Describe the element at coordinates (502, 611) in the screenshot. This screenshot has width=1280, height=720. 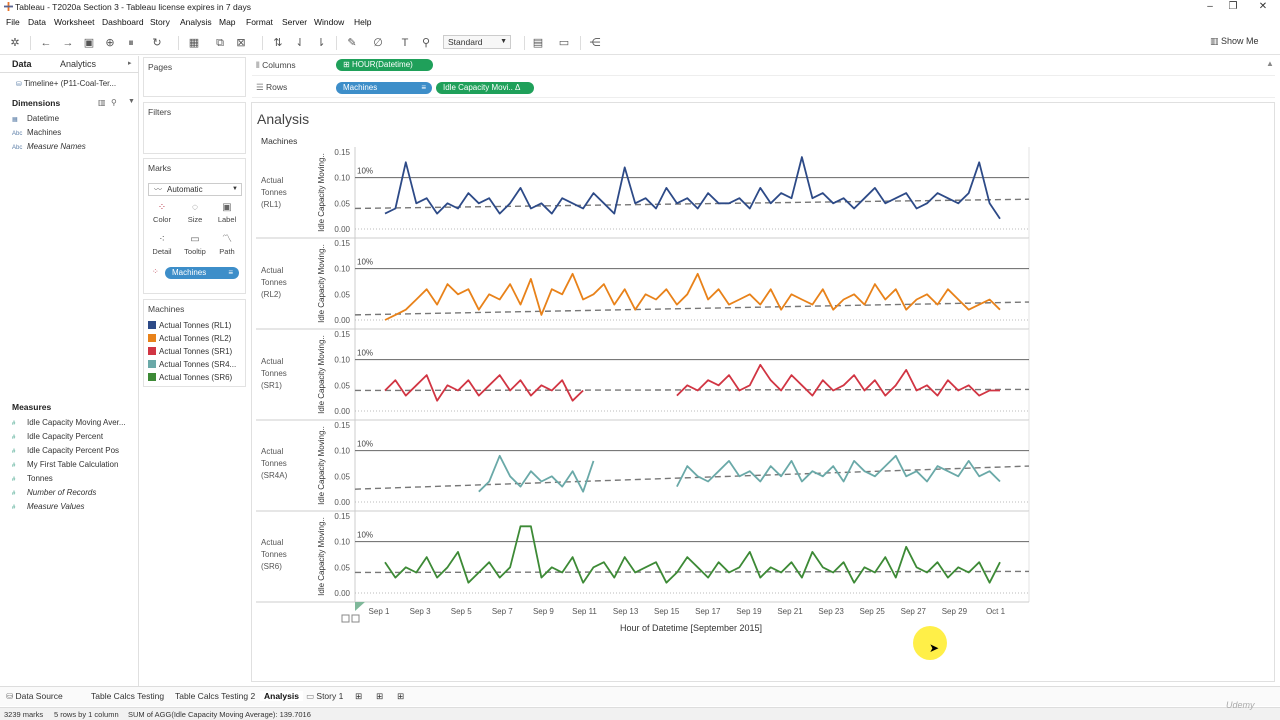
I see `x-tick-label: Sep 7` at that location.